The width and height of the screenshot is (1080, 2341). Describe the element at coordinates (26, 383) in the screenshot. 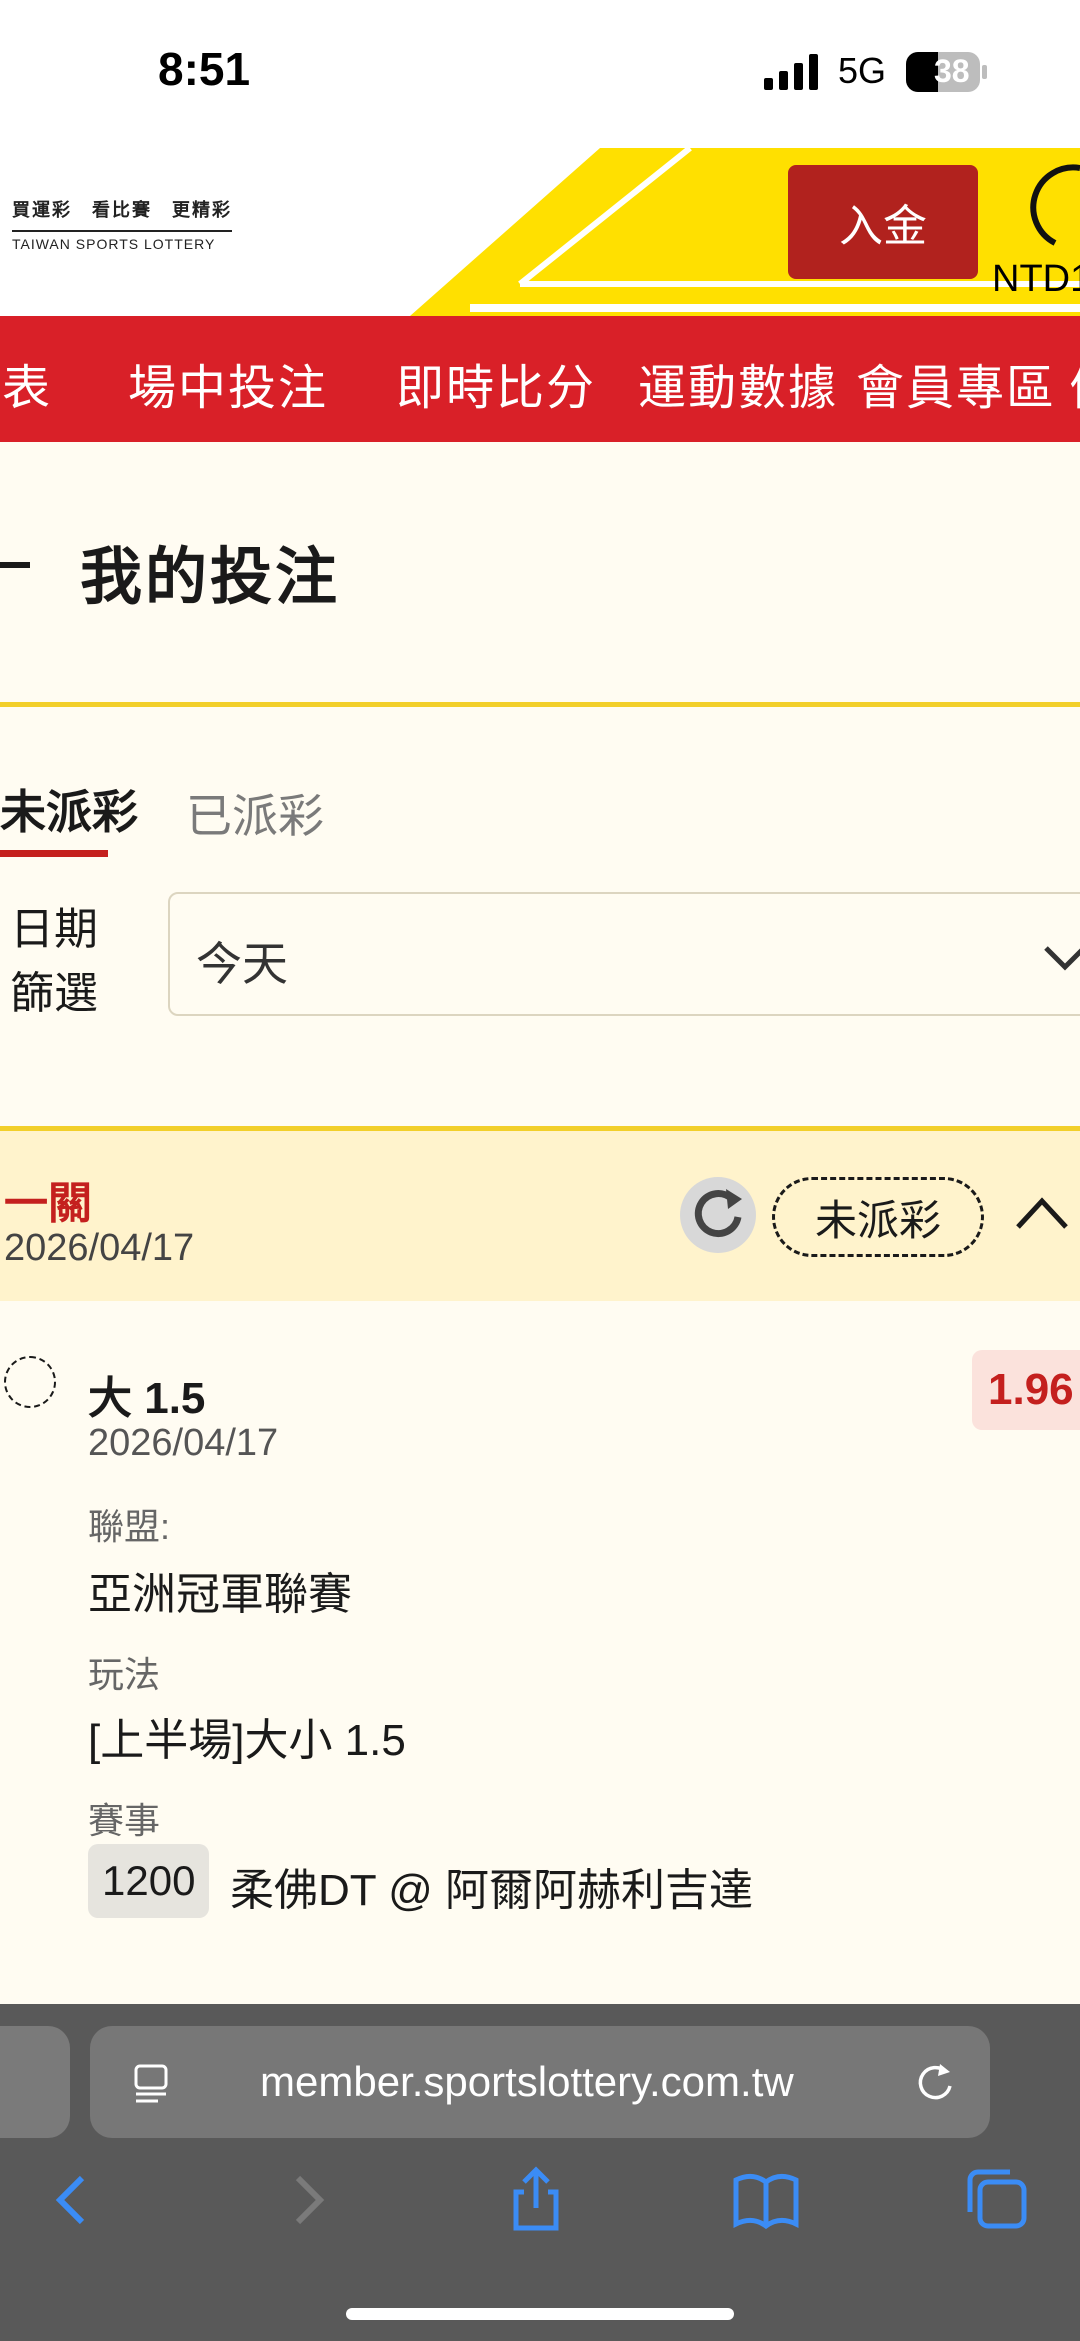

I see `nav-item-schedule: 賽表` at that location.